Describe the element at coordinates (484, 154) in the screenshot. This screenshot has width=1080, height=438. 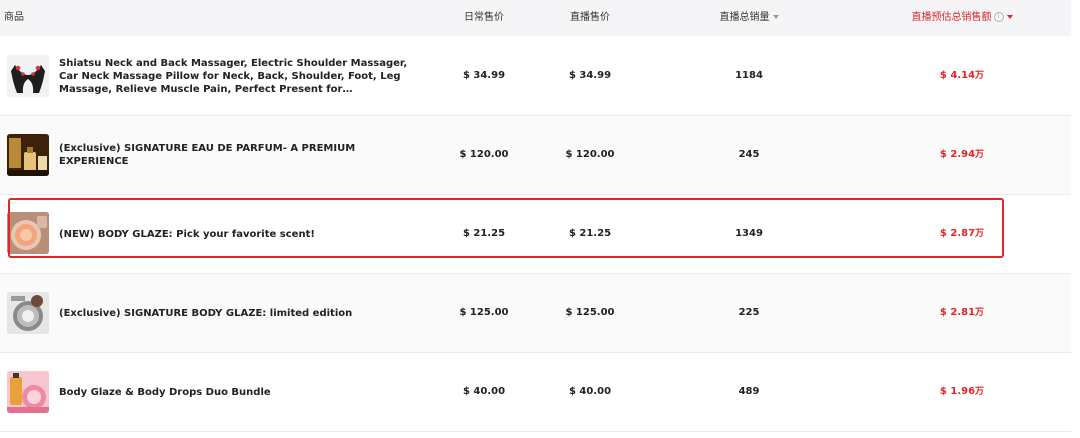
I see `daily-price: $ 120.00` at that location.